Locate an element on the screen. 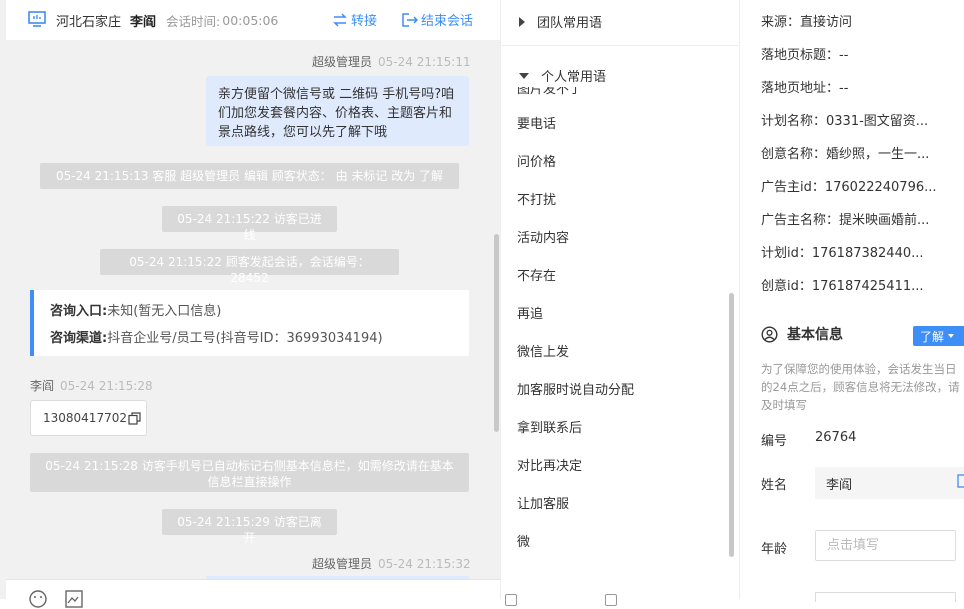 This screenshot has width=964, height=609. name-field: 李阎 is located at coordinates (889, 483).